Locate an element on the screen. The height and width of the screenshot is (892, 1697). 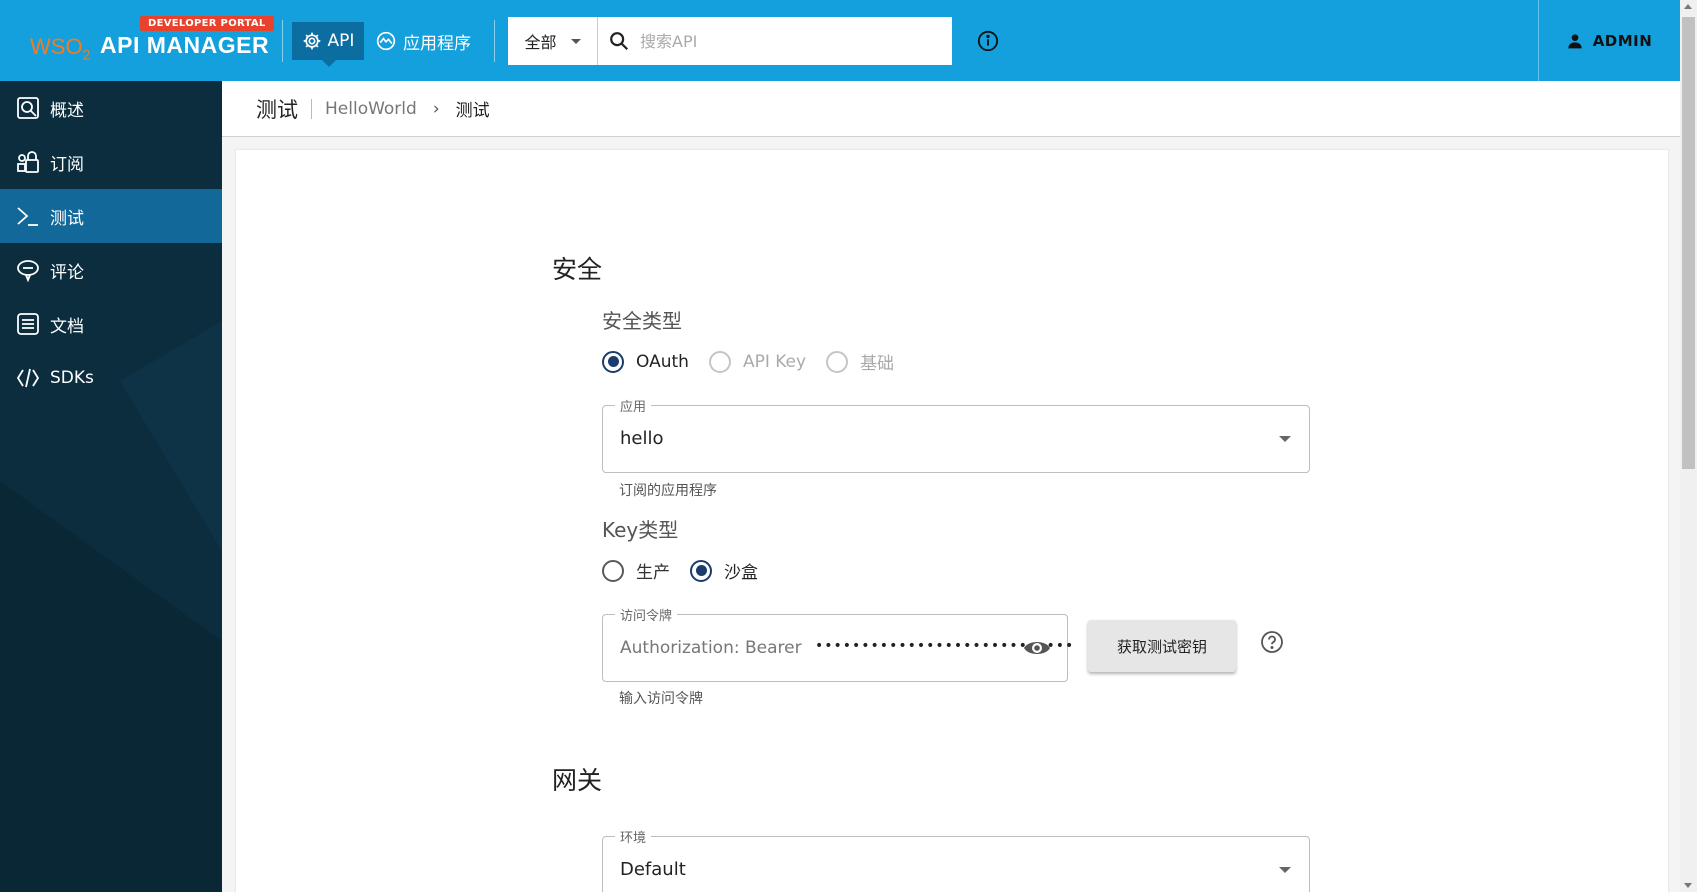
user-menu-button: ADMIN is located at coordinates (1609, 40).